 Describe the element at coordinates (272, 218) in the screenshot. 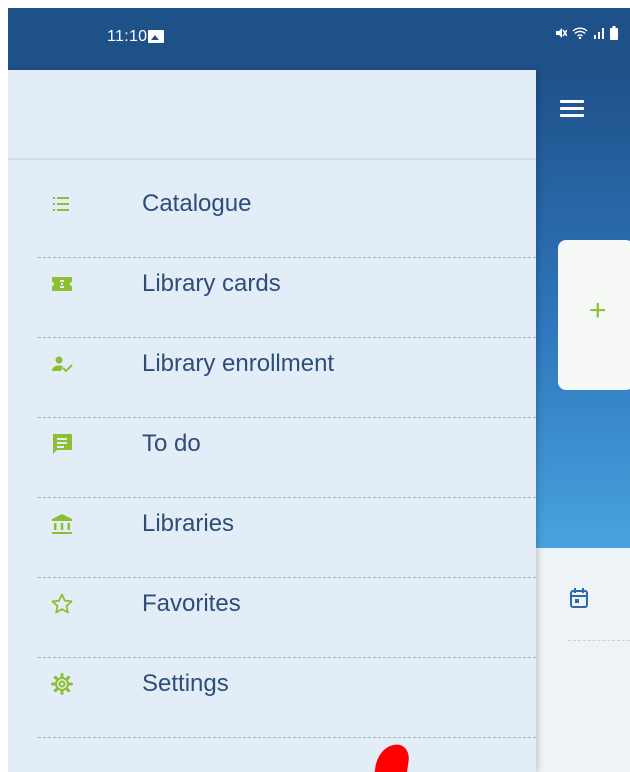

I see `menu-item-catalogue: Catalogue` at that location.